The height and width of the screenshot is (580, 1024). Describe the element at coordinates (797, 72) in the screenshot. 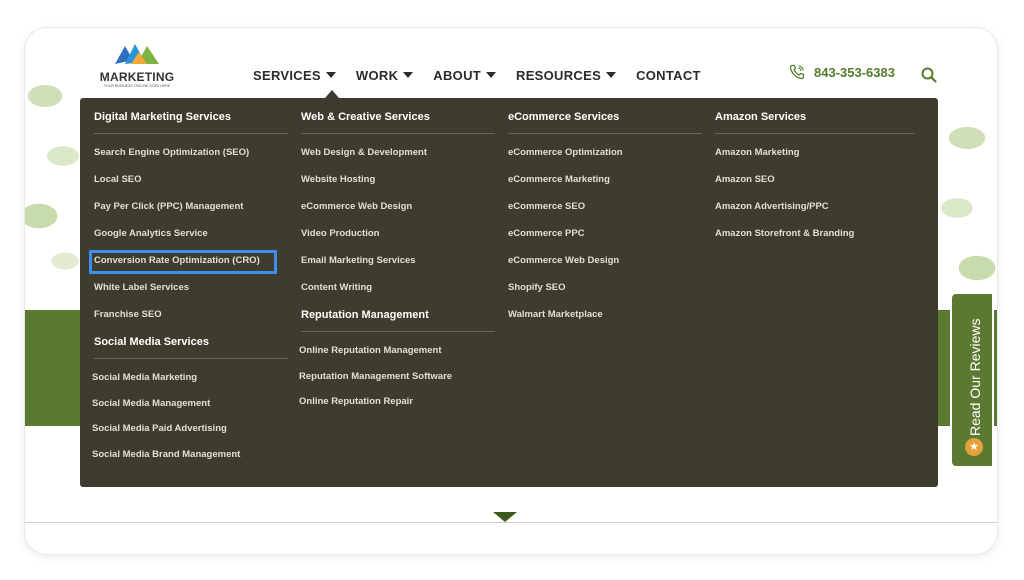

I see `phone-icon` at that location.